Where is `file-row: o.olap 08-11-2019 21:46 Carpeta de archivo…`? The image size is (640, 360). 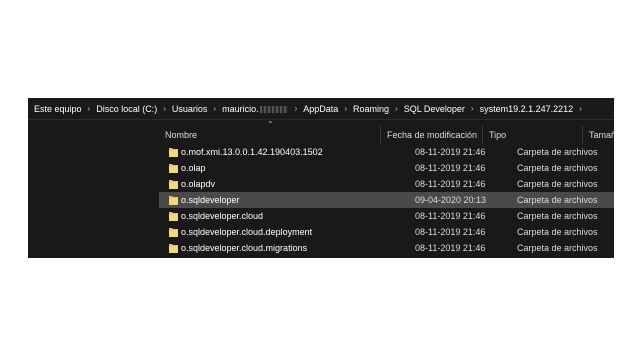 file-row: o.olap 08-11-2019 21:46 Carpeta de archivo… is located at coordinates (386, 168).